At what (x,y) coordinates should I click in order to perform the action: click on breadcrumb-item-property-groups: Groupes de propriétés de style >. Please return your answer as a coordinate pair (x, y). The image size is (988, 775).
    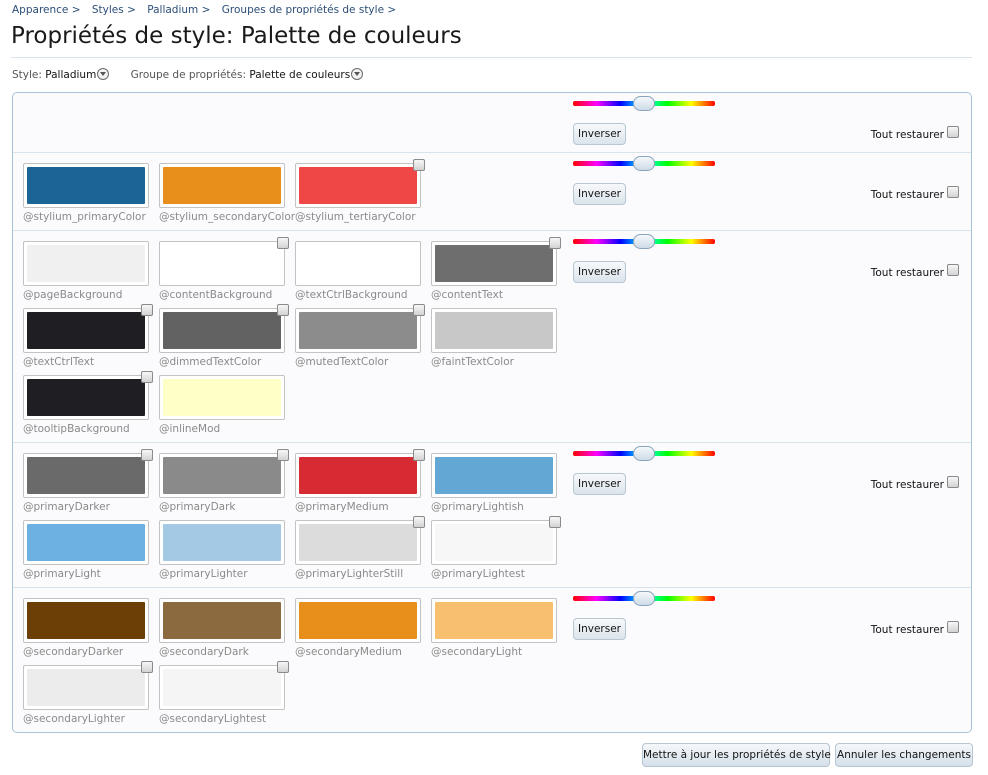
    Looking at the image, I should click on (309, 10).